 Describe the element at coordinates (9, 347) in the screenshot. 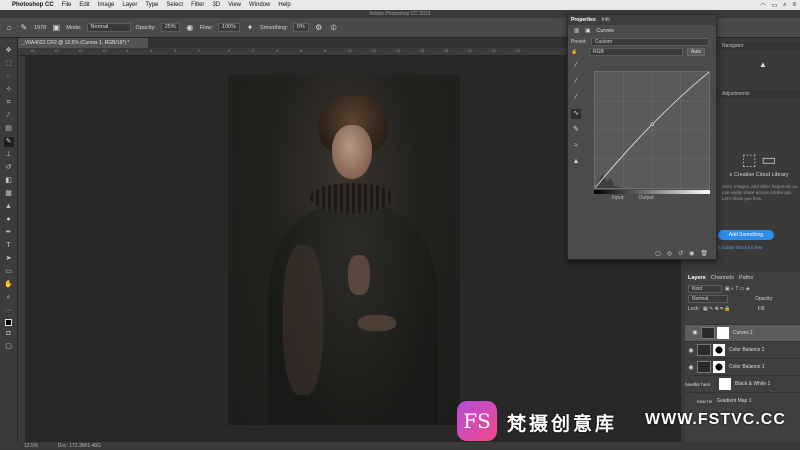

I see `screen-mode-icon: ▢` at that location.